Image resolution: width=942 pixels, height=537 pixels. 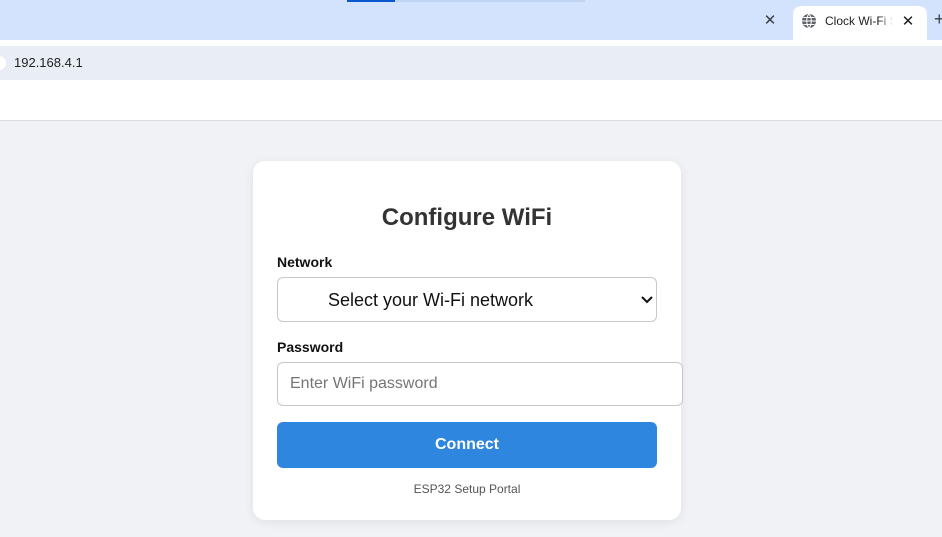 I want to click on network-select: Select your Wi-Fi network, so click(x=467, y=299).